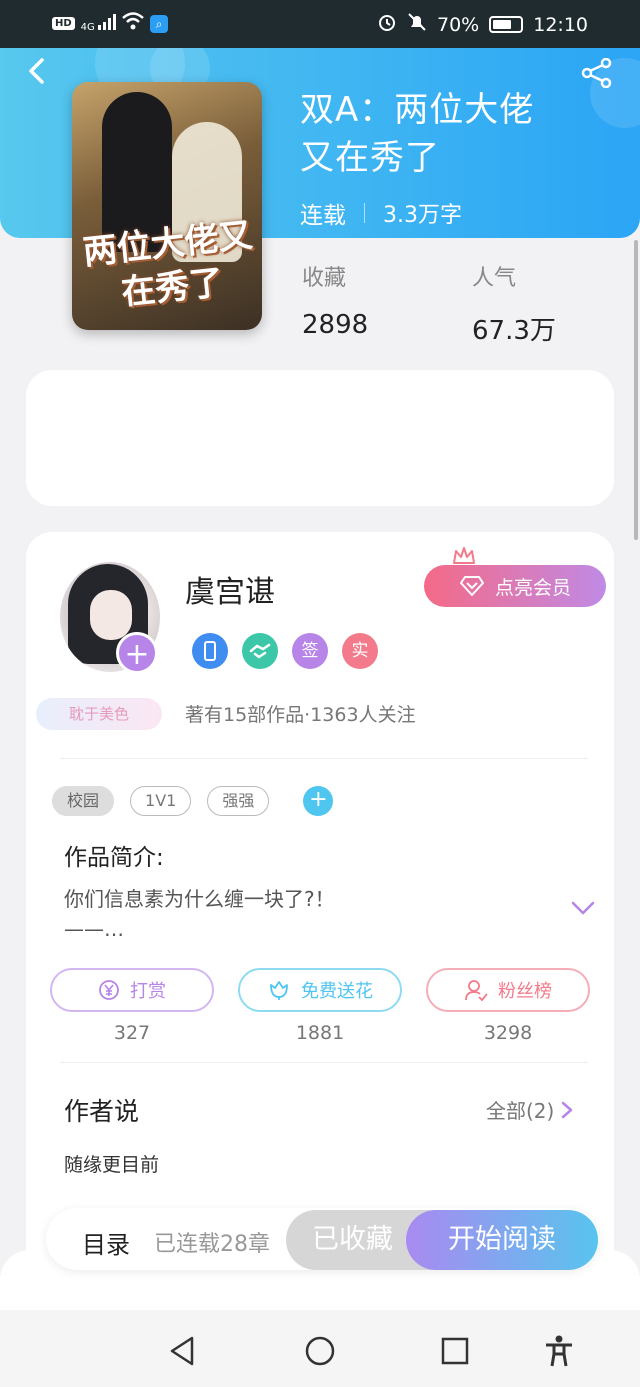  What do you see at coordinates (310, 651) in the screenshot?
I see `sign-icon: 签` at bounding box center [310, 651].